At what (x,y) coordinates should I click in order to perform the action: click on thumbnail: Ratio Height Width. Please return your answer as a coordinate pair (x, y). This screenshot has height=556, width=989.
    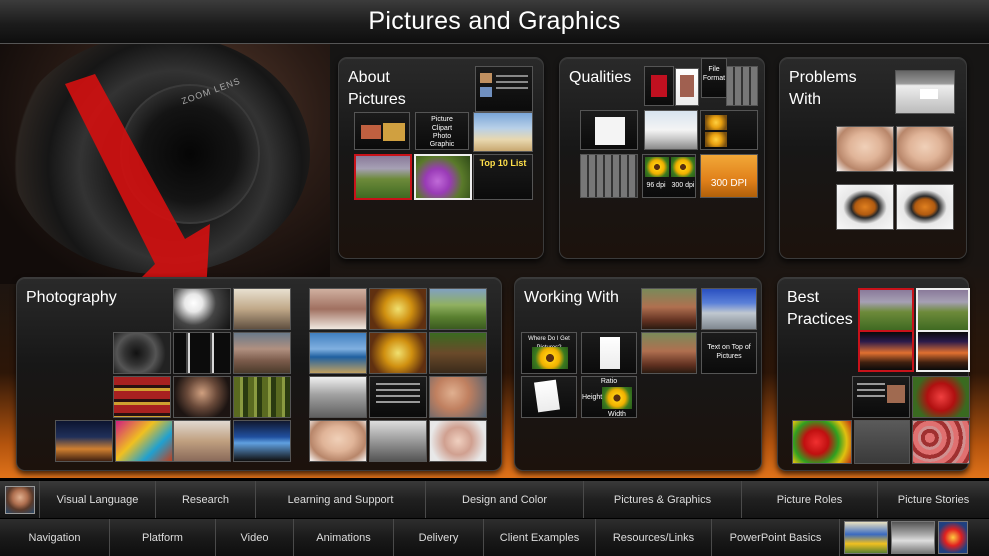
    Looking at the image, I should click on (609, 397).